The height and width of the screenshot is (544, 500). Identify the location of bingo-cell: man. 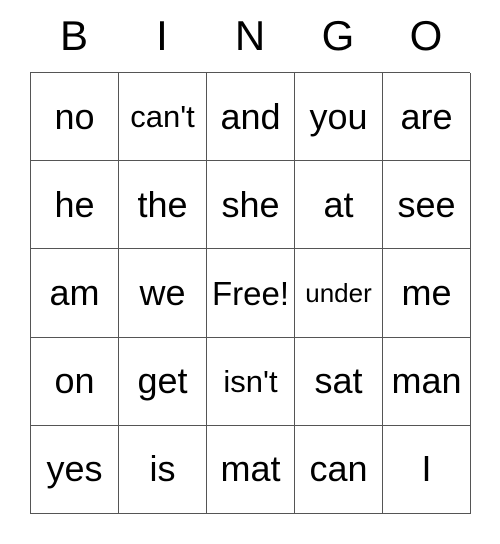
(427, 381).